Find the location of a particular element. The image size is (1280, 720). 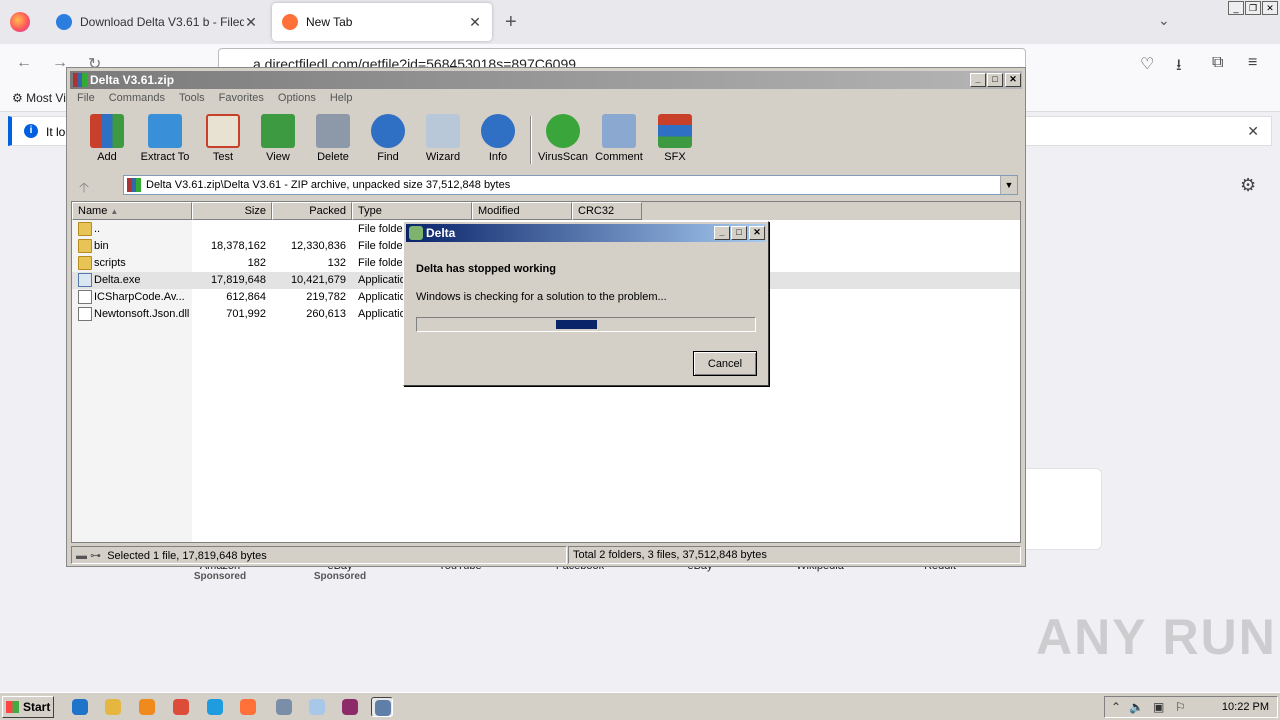

delta-app-icon is located at coordinates (416, 233).